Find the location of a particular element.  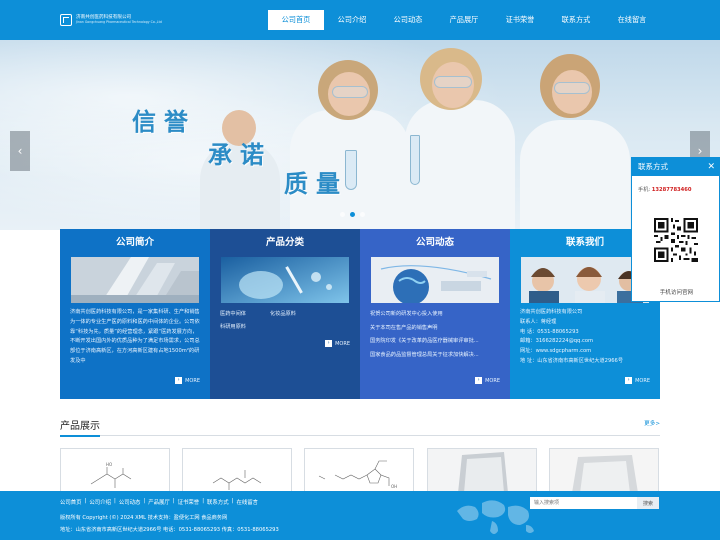

floating-contact-header: 联系方式 ✕ is located at coordinates (675, 167).